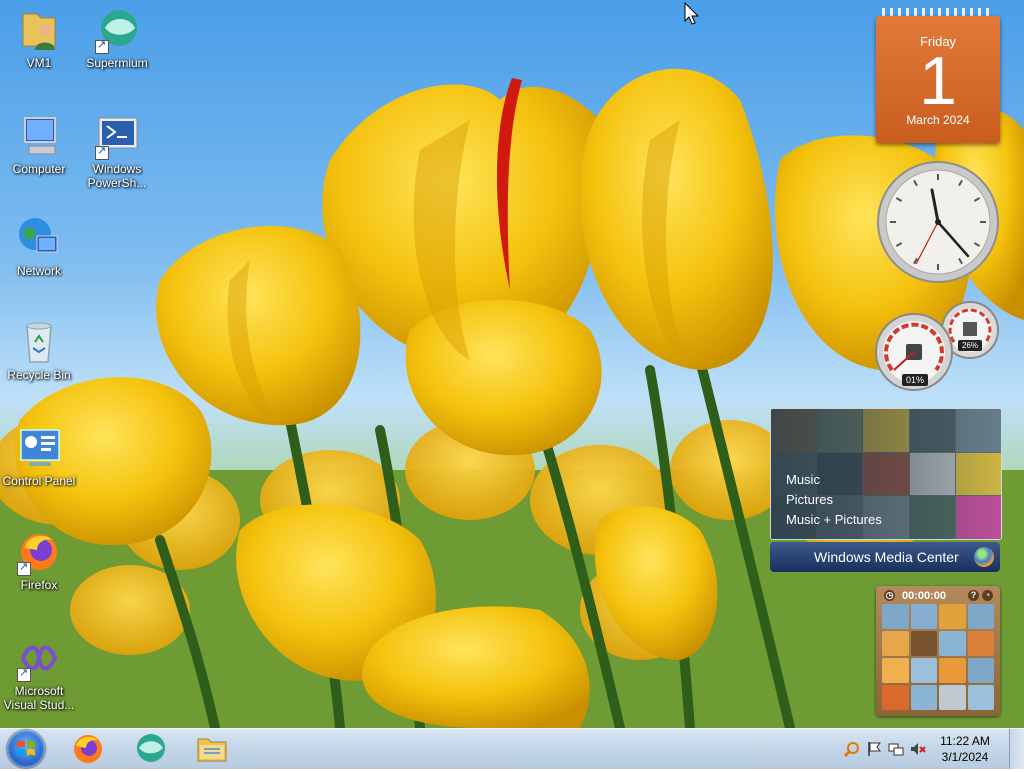 The image size is (1024, 772). I want to click on cpu-usage-value: 01%, so click(915, 380).